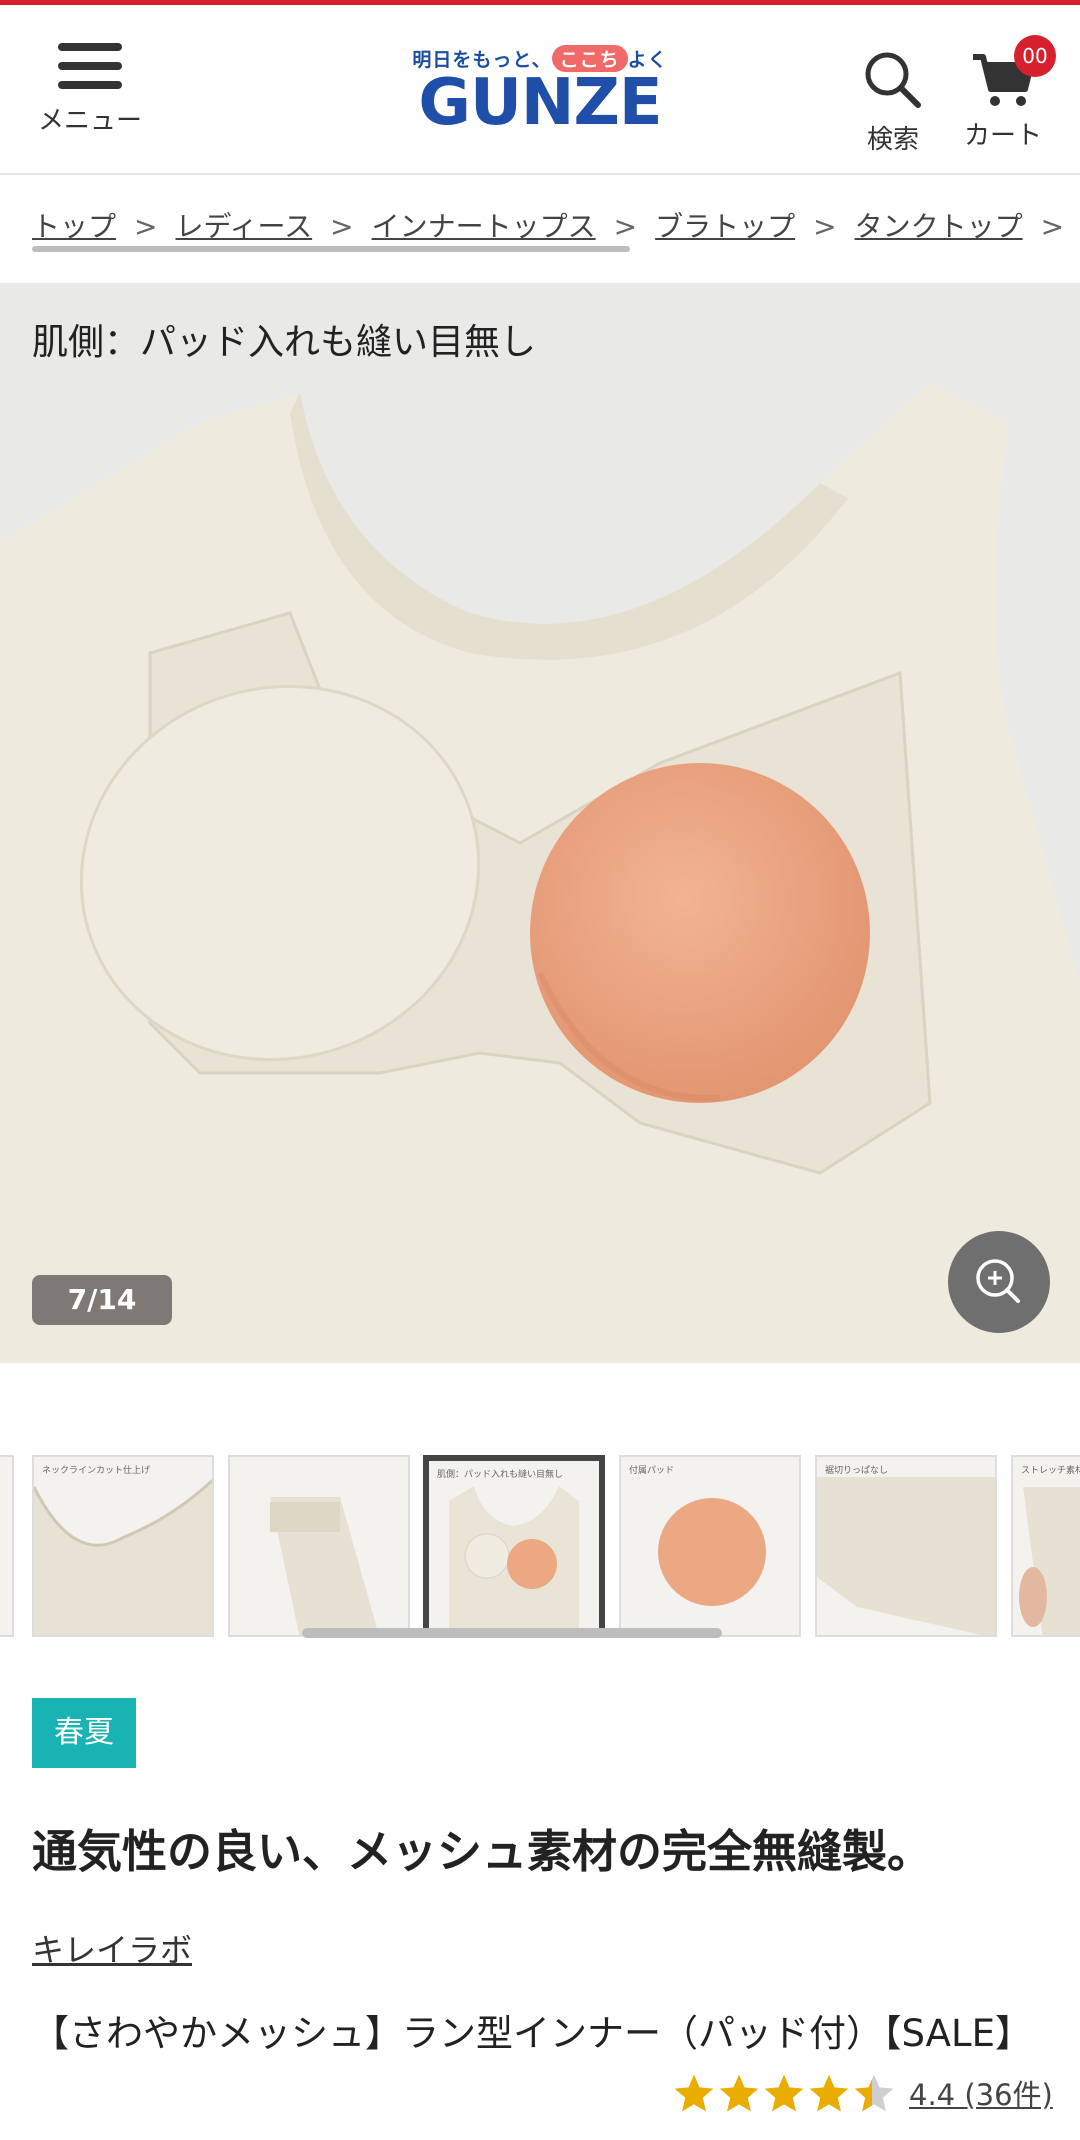  Describe the element at coordinates (284, 342) in the screenshot. I see `image-caption: 肌側：パッド入れも縫い目無し` at that location.